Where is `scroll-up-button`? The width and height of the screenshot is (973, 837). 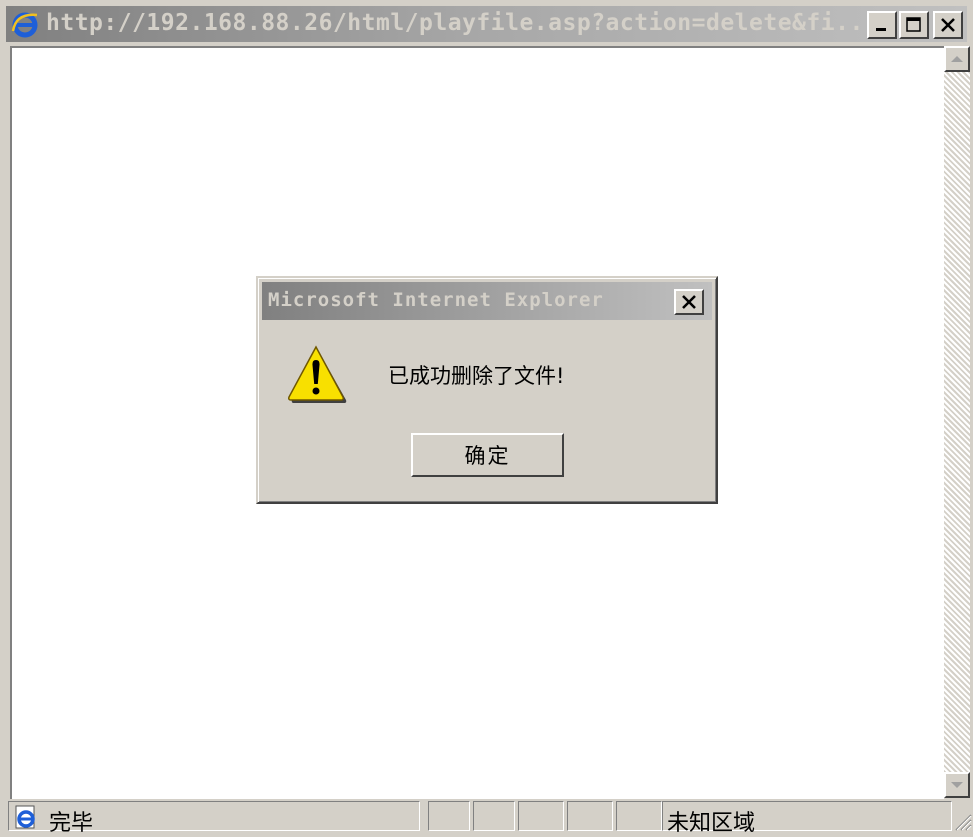 scroll-up-button is located at coordinates (957, 59).